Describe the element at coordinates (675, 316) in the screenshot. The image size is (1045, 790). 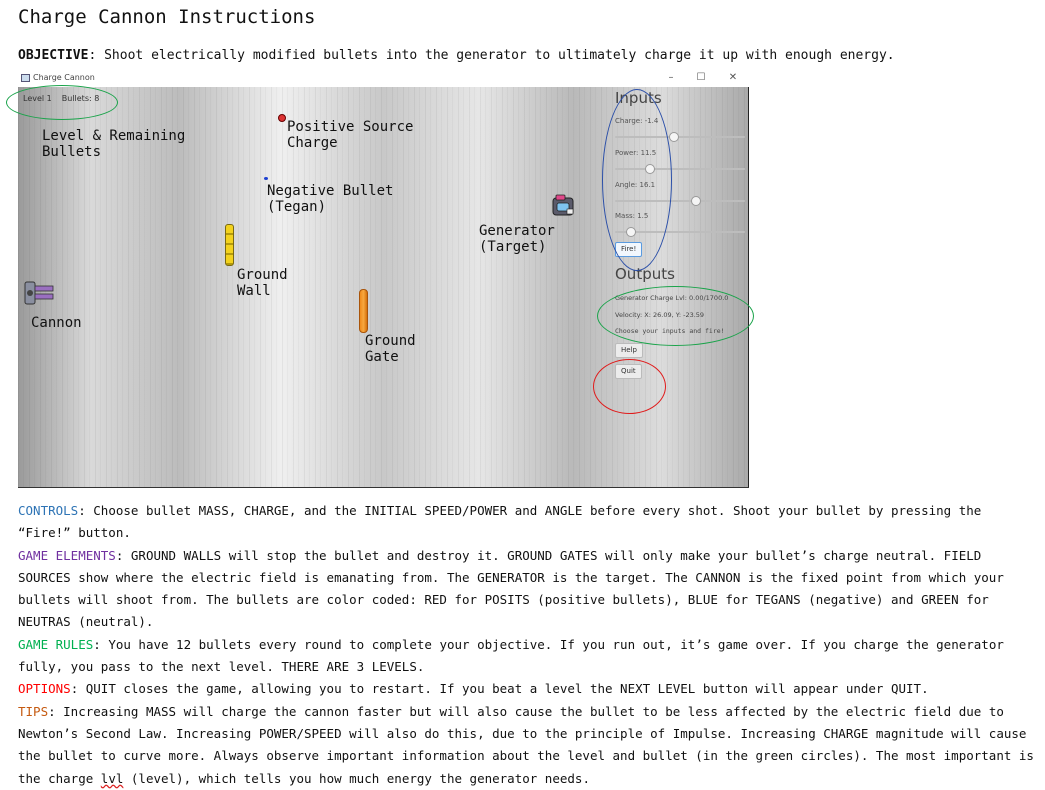
I see `outputs-highlight-ring` at that location.